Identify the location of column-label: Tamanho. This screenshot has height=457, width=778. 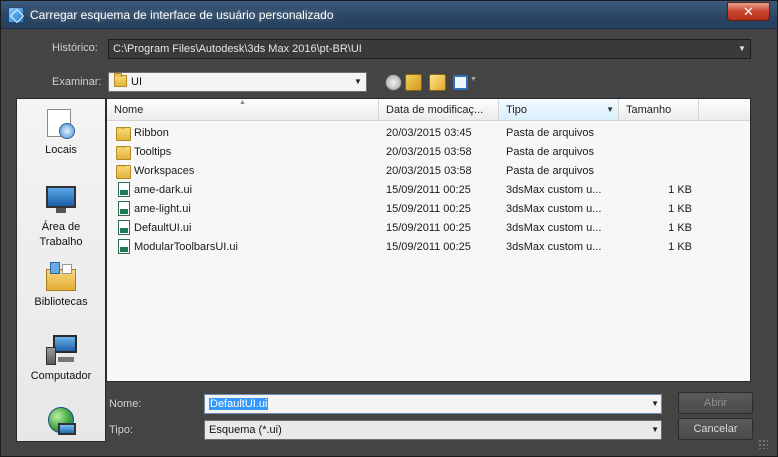
(649, 110).